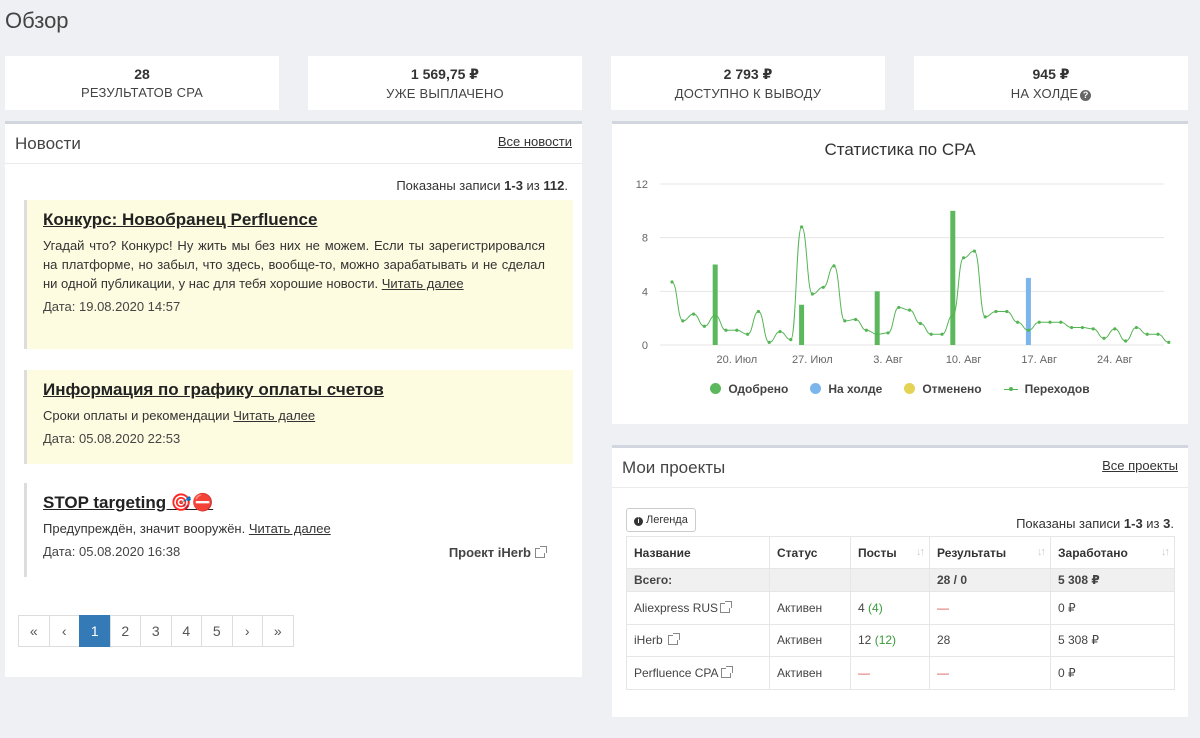 This screenshot has width=1200, height=738. What do you see at coordinates (749, 389) in the screenshot?
I see `legend-approved: Одобрено` at bounding box center [749, 389].